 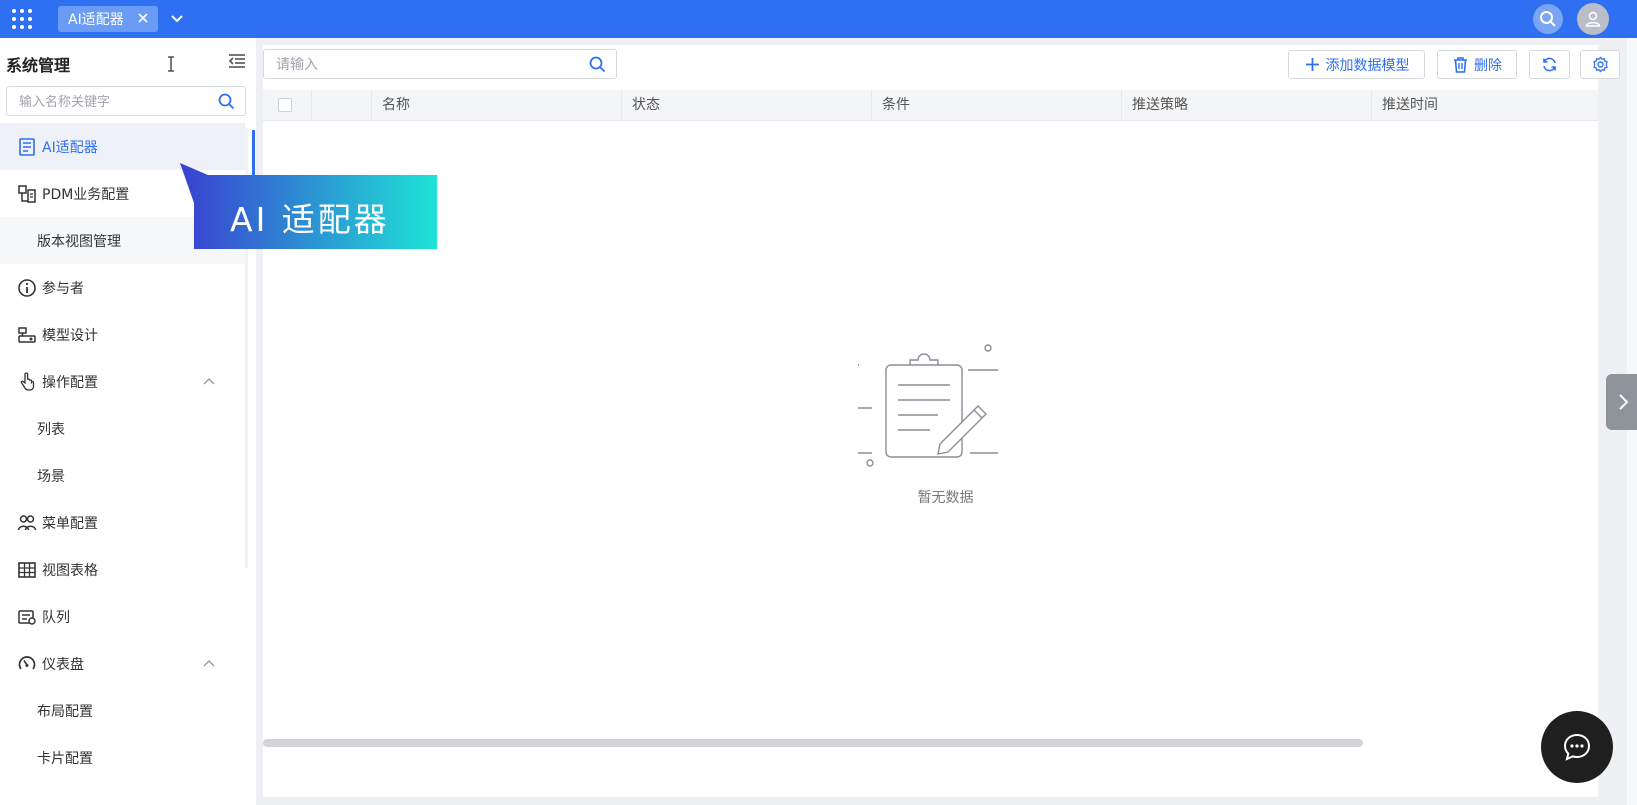 I want to click on refresh-button, so click(x=1549, y=64).